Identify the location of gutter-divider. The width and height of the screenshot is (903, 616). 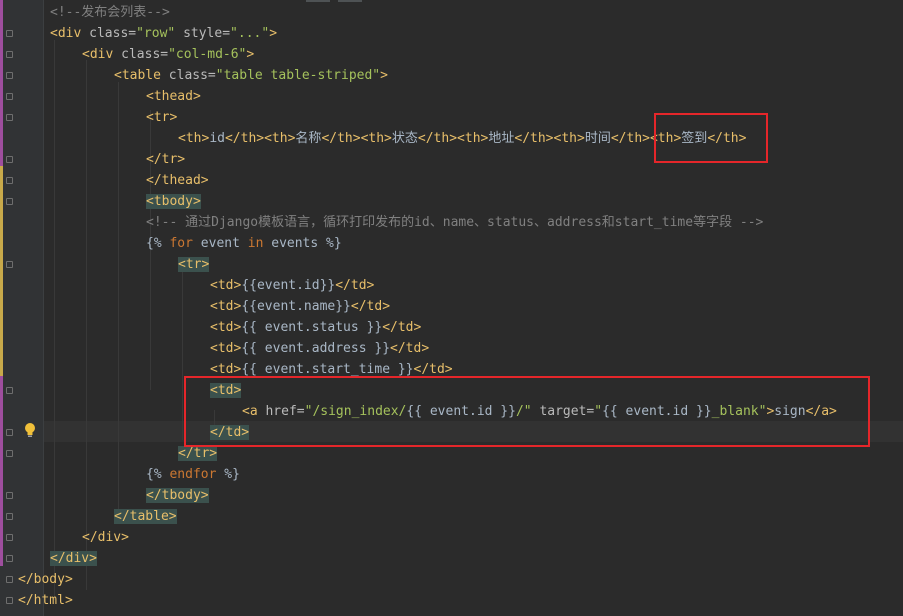
(43, 308).